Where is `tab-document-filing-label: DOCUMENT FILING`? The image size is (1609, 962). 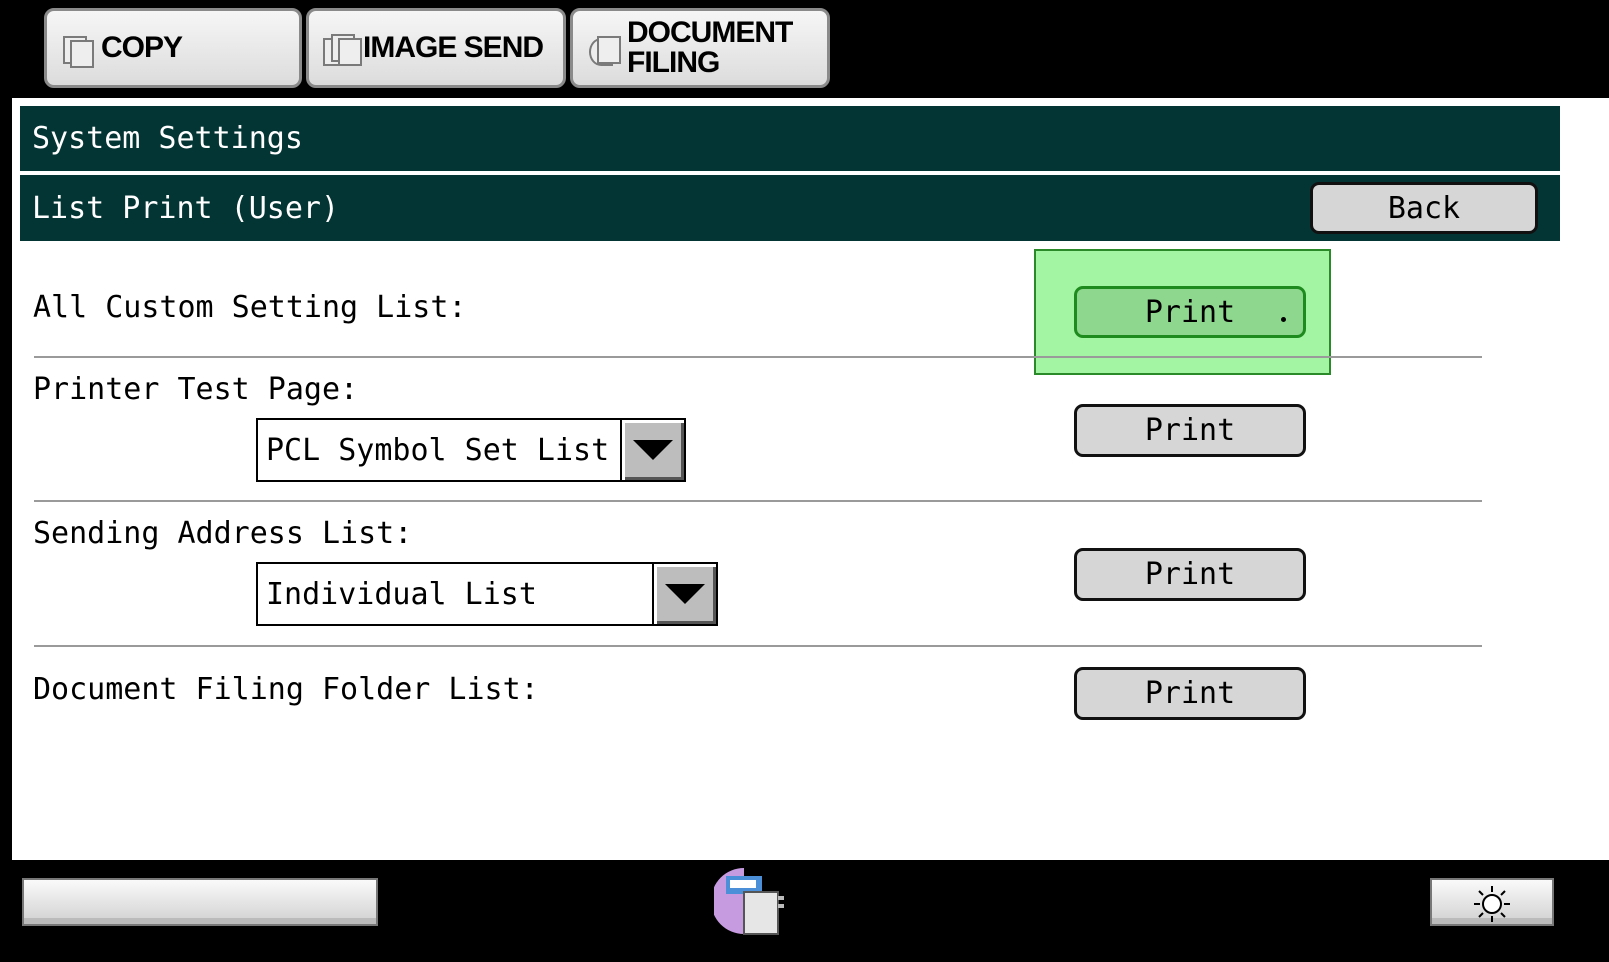
tab-document-filing-label: DOCUMENT FILING is located at coordinates (710, 47).